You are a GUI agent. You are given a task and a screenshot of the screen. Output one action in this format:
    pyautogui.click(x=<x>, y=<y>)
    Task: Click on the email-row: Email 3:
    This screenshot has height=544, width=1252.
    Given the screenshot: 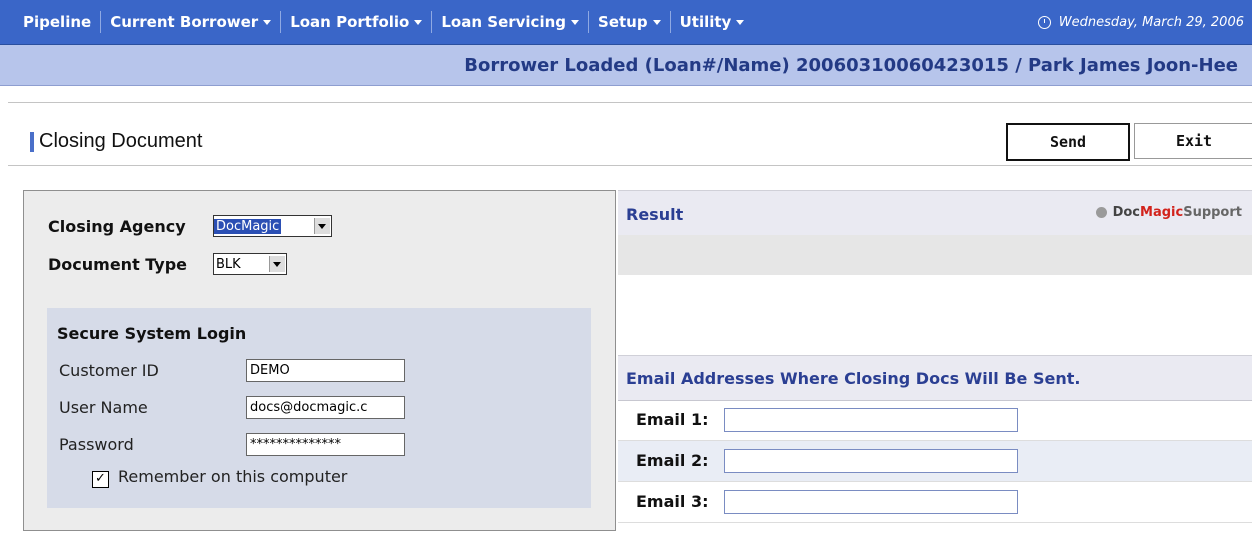 What is the action you would take?
    pyautogui.click(x=935, y=502)
    